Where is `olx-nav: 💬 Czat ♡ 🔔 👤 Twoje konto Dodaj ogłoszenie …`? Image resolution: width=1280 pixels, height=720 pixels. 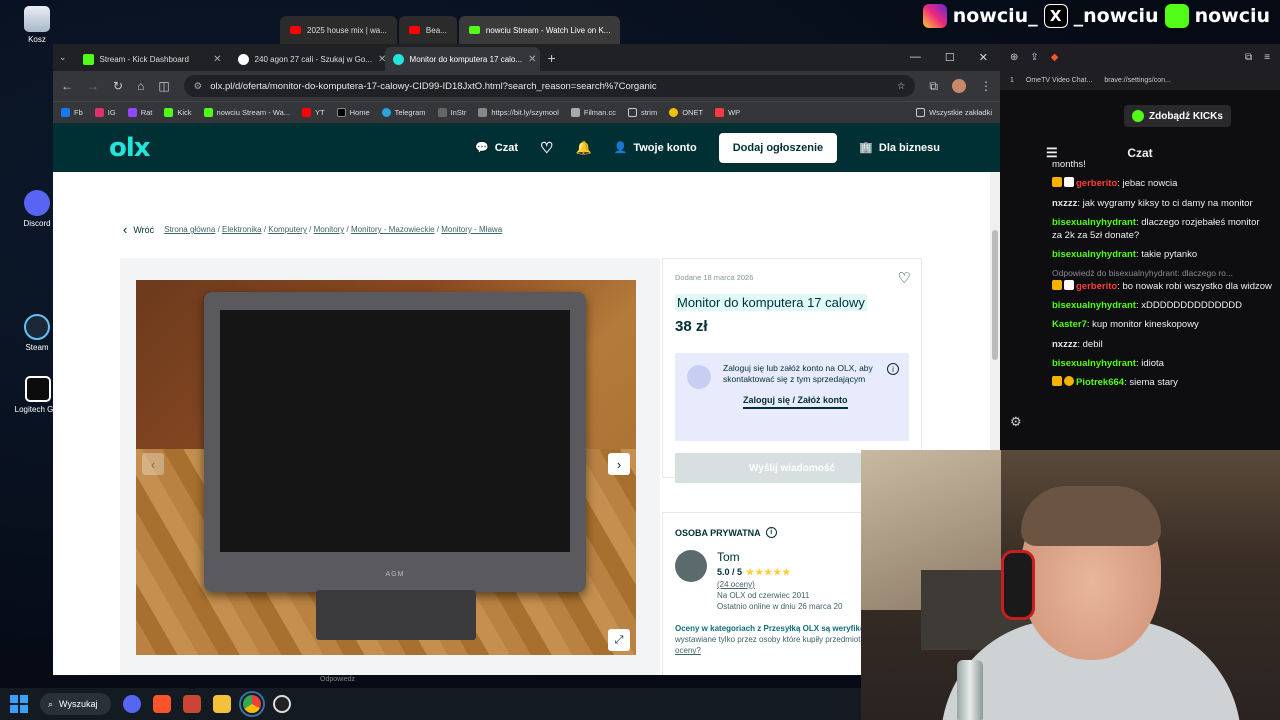
olx-nav: 💬 Czat ♡ 🔔 👤 Twoje konto Dodaj ogłoszenie … is located at coordinates (707, 147).